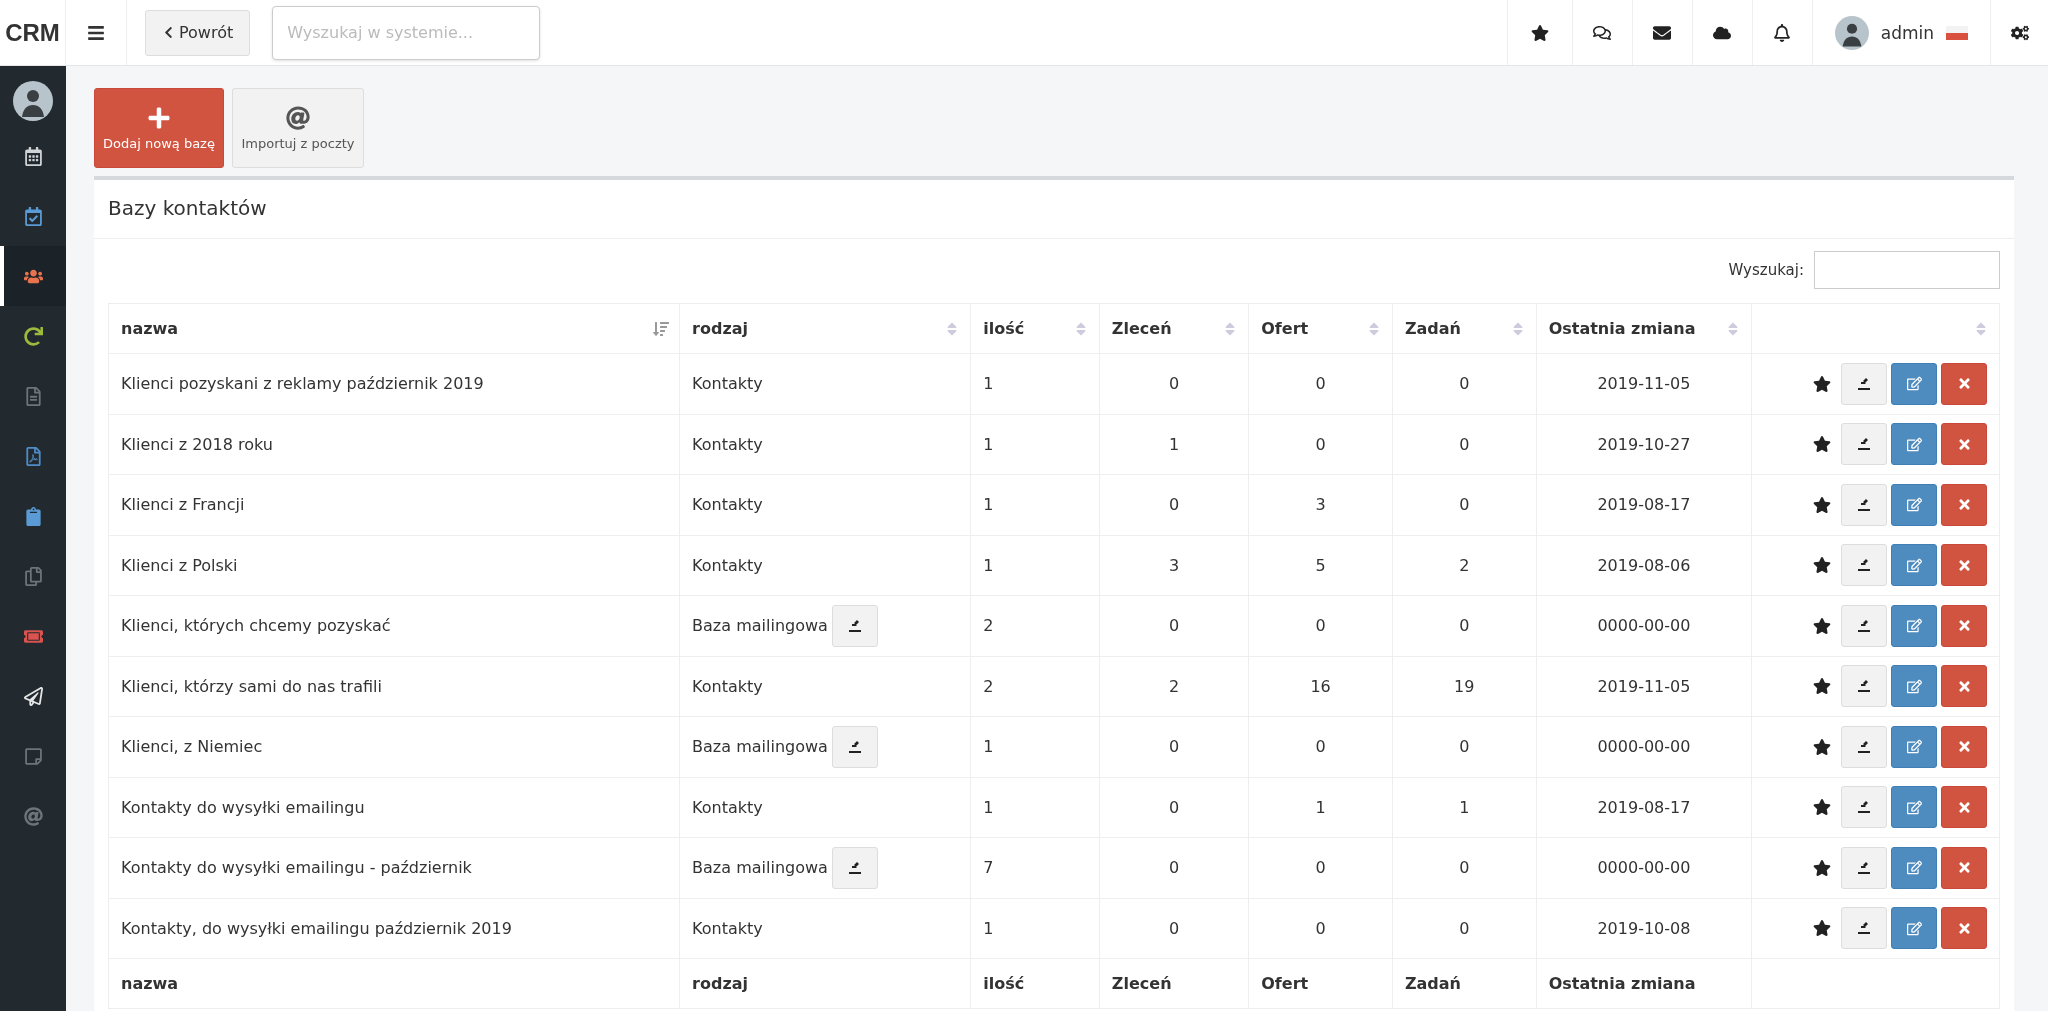 The height and width of the screenshot is (1011, 2048). I want to click on back-button: Powrót, so click(198, 32).